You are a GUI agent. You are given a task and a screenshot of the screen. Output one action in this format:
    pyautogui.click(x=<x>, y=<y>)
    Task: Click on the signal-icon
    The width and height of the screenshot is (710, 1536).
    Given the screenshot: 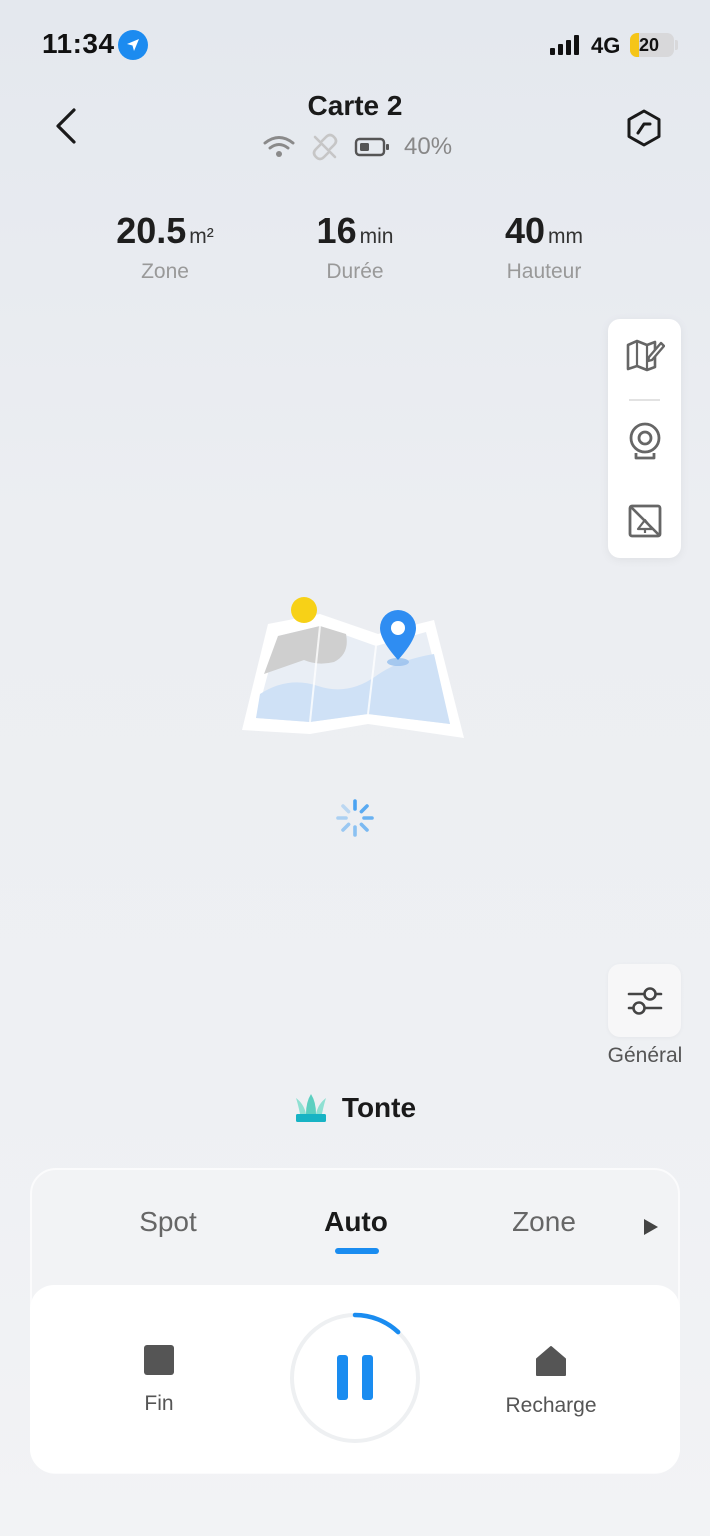 What is the action you would take?
    pyautogui.click(x=564, y=45)
    